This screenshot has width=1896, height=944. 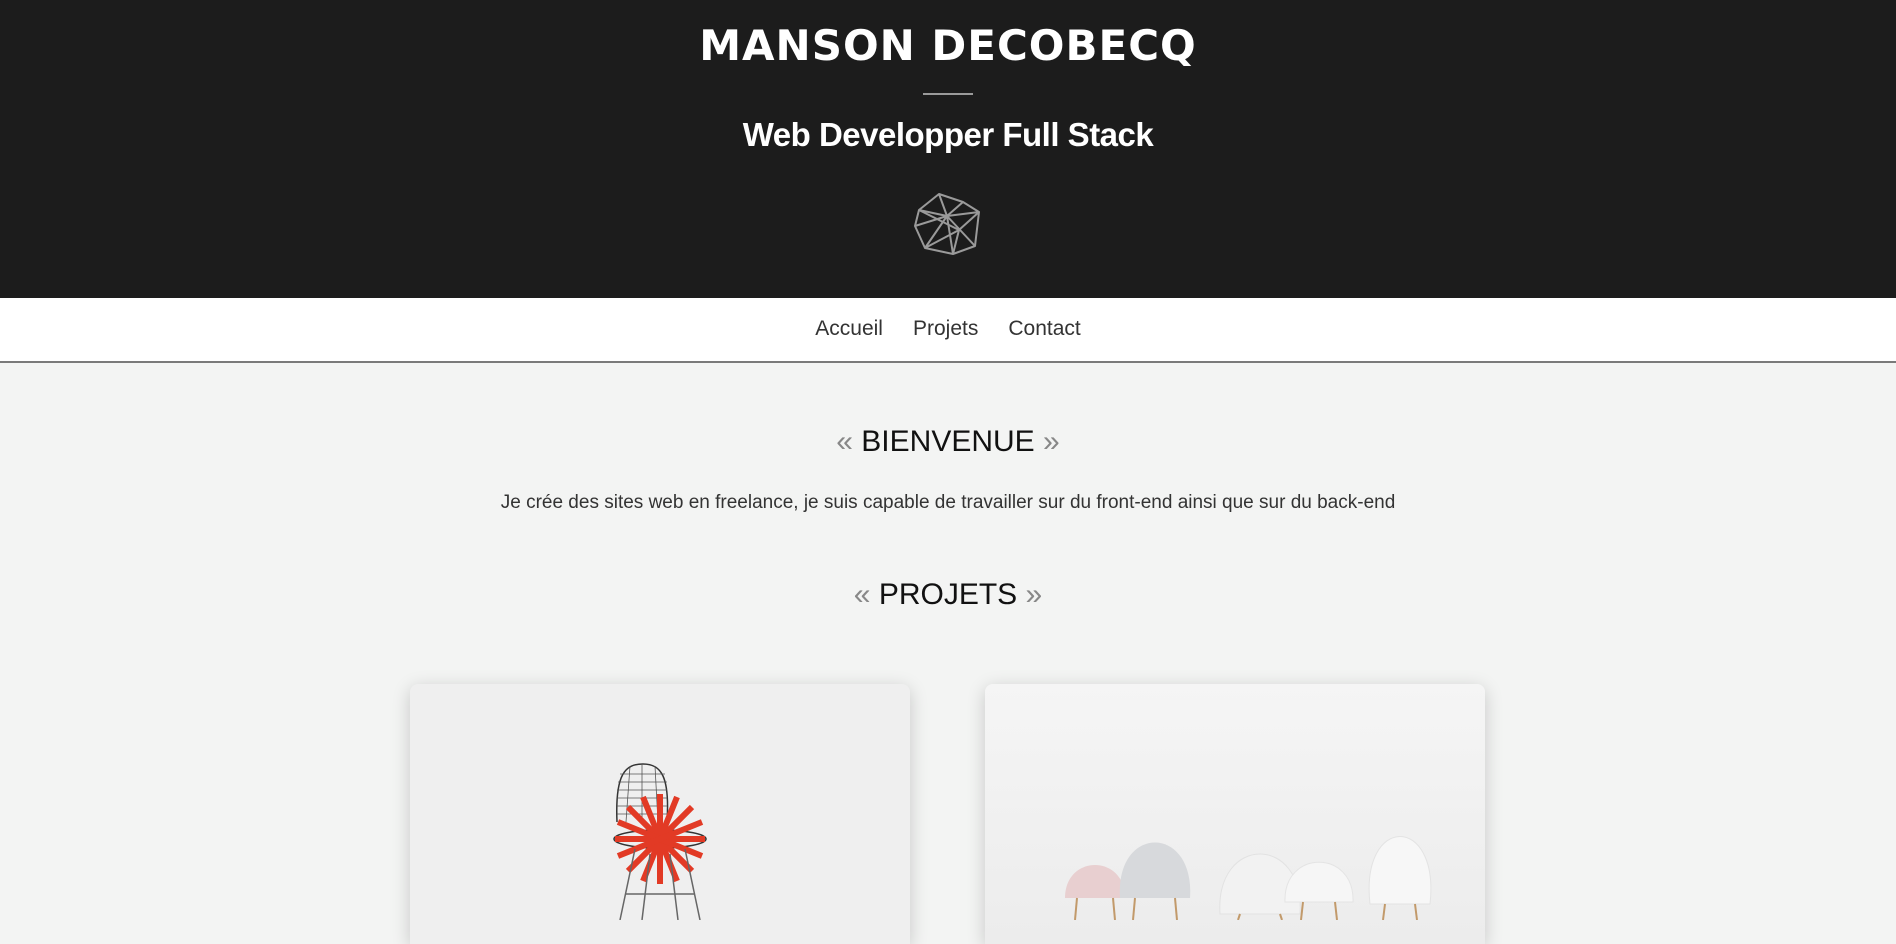 What do you see at coordinates (948, 134) in the screenshot?
I see `site-subtitle: Web Developper Full Stack` at bounding box center [948, 134].